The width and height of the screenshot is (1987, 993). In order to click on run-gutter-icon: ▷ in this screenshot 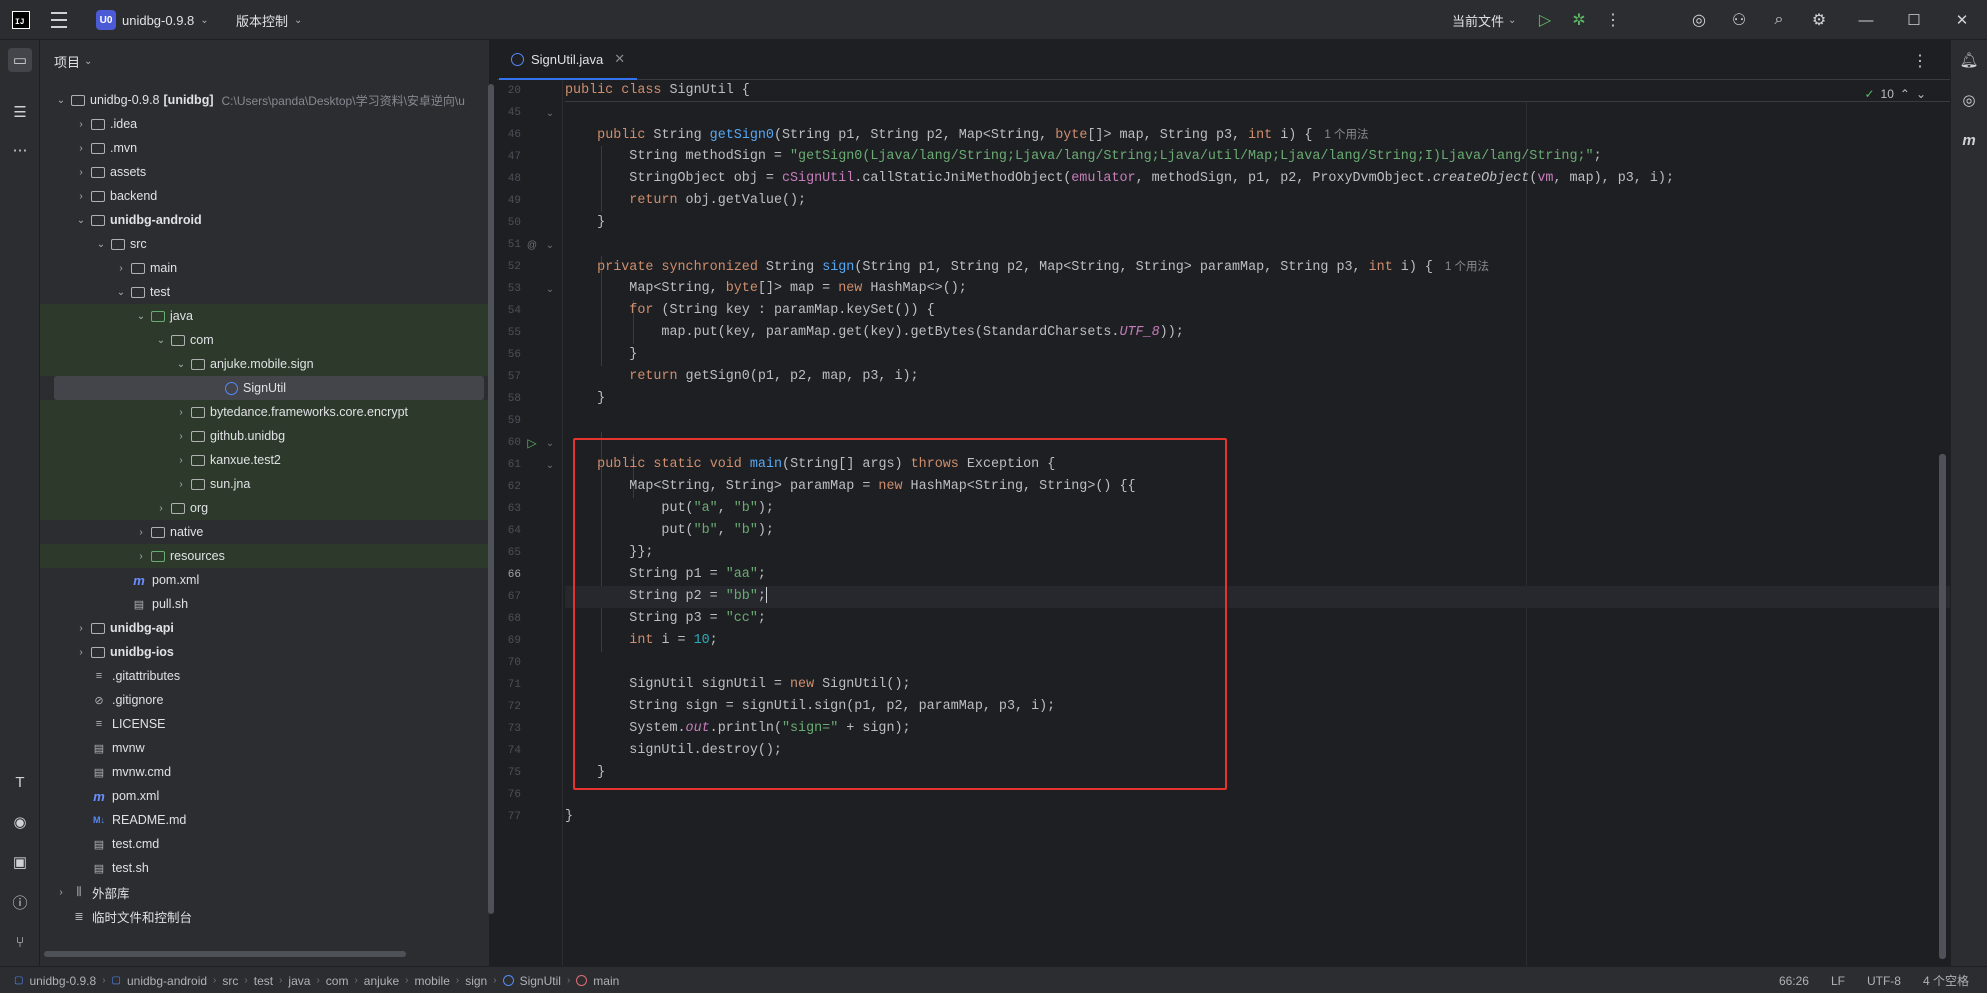, I will do `click(532, 443)`.